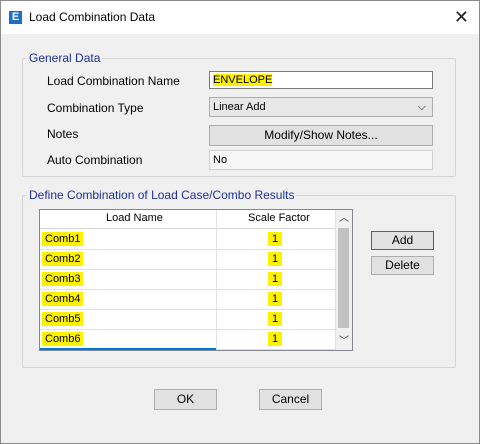 Image resolution: width=480 pixels, height=444 pixels. What do you see at coordinates (63, 339) in the screenshot?
I see `load-name-cell: Comb6` at bounding box center [63, 339].